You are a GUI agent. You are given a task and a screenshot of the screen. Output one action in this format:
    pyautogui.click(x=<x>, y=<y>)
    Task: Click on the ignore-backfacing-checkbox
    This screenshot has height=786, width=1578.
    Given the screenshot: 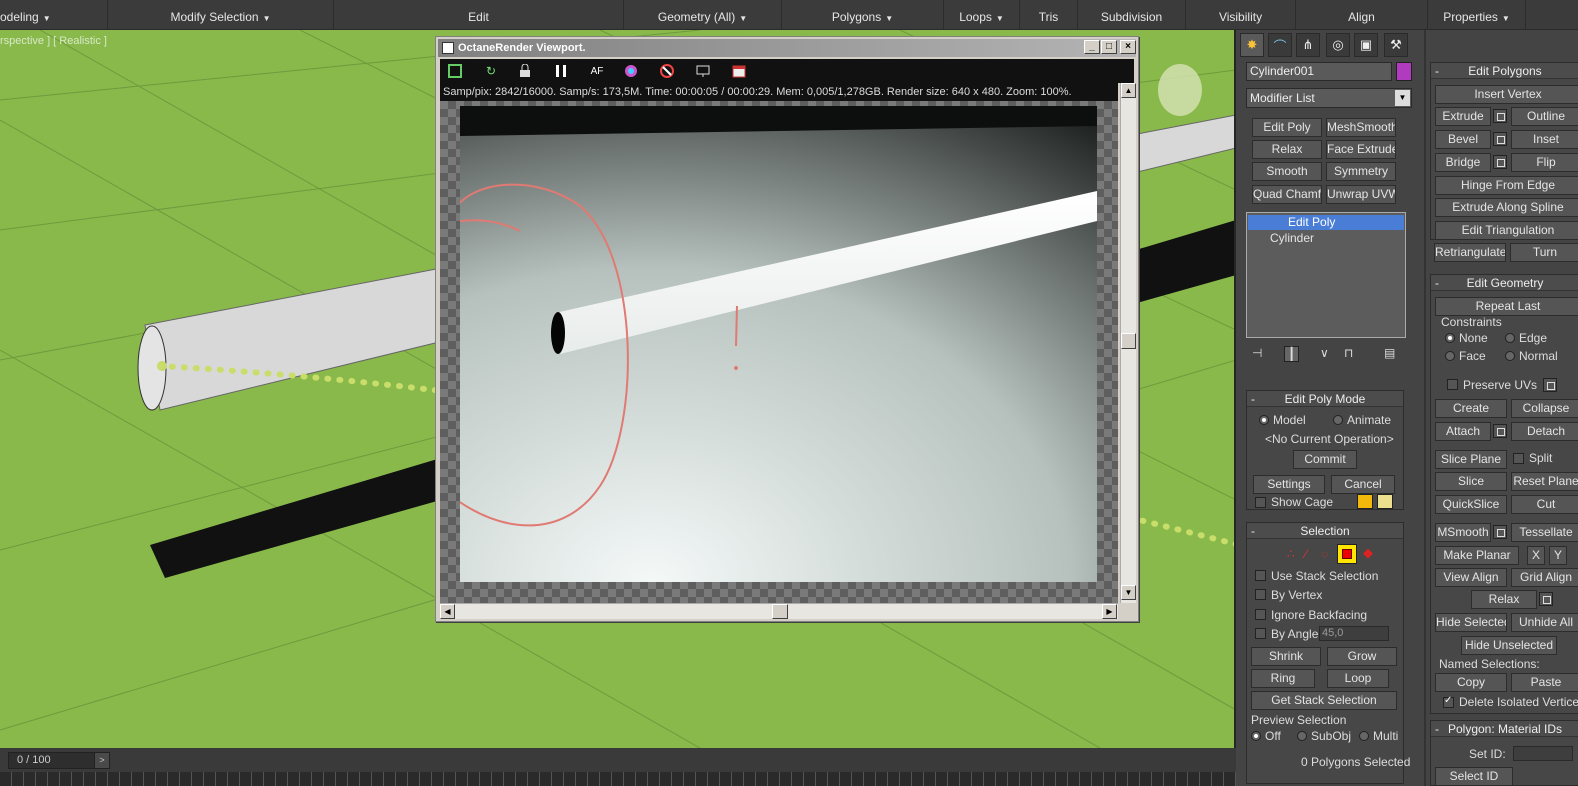 What is the action you would take?
    pyautogui.click(x=1260, y=614)
    